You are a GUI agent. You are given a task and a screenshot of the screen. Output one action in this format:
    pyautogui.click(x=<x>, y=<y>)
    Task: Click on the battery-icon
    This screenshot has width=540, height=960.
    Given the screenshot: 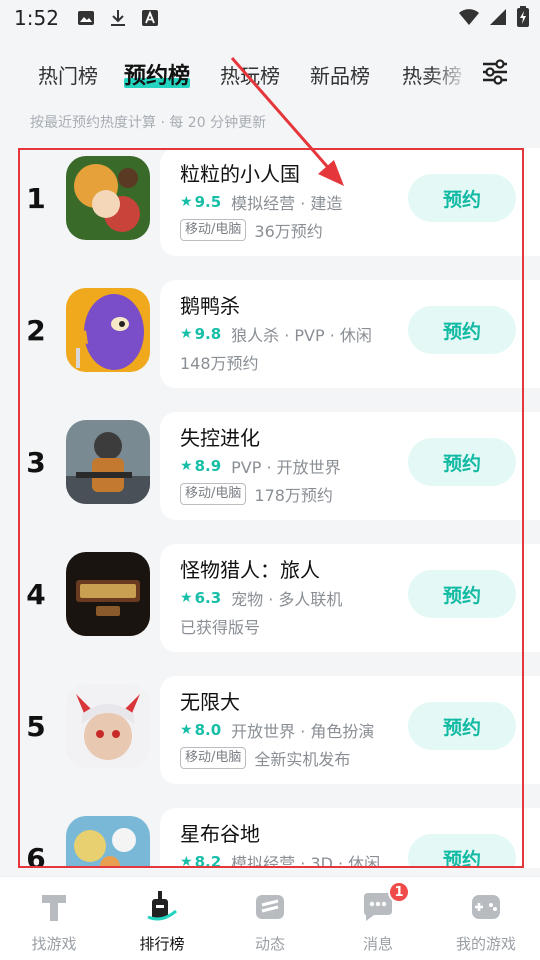 What is the action you would take?
    pyautogui.click(x=523, y=16)
    